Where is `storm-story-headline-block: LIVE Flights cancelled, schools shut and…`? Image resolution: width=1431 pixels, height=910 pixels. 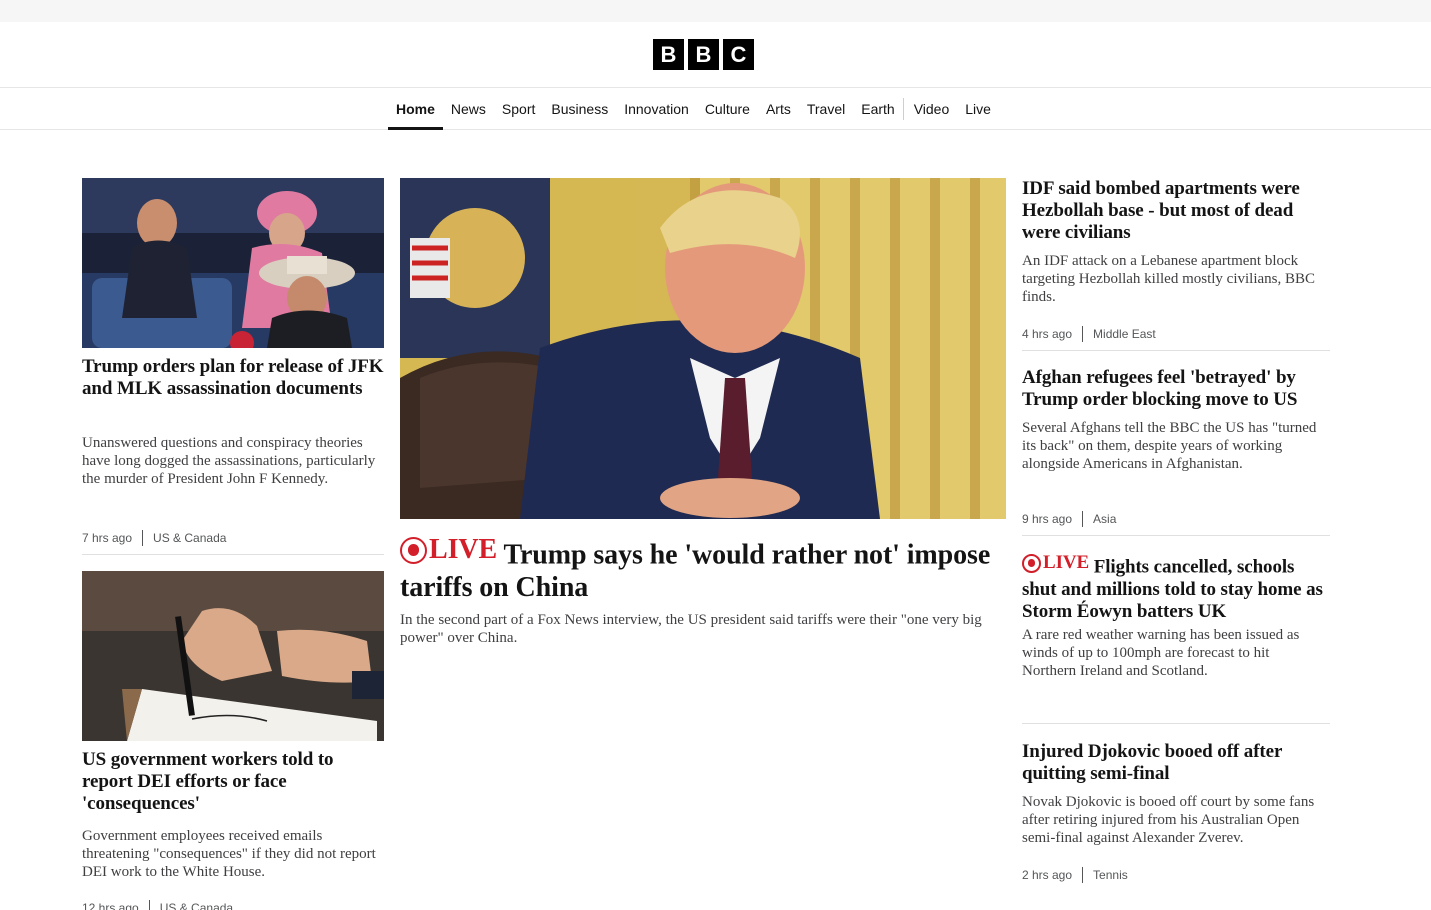
storm-story-headline-block: LIVE Flights cancelled, schools shut and… is located at coordinates (1177, 587).